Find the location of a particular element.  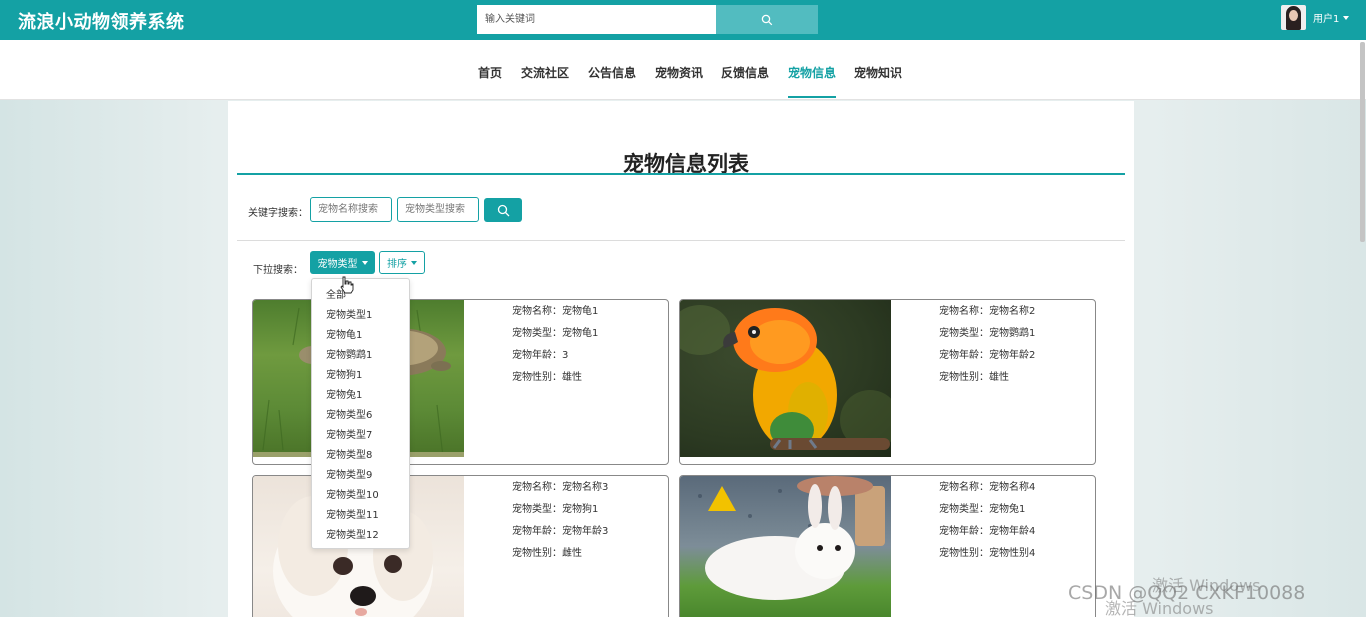

title-divider is located at coordinates (681, 174).